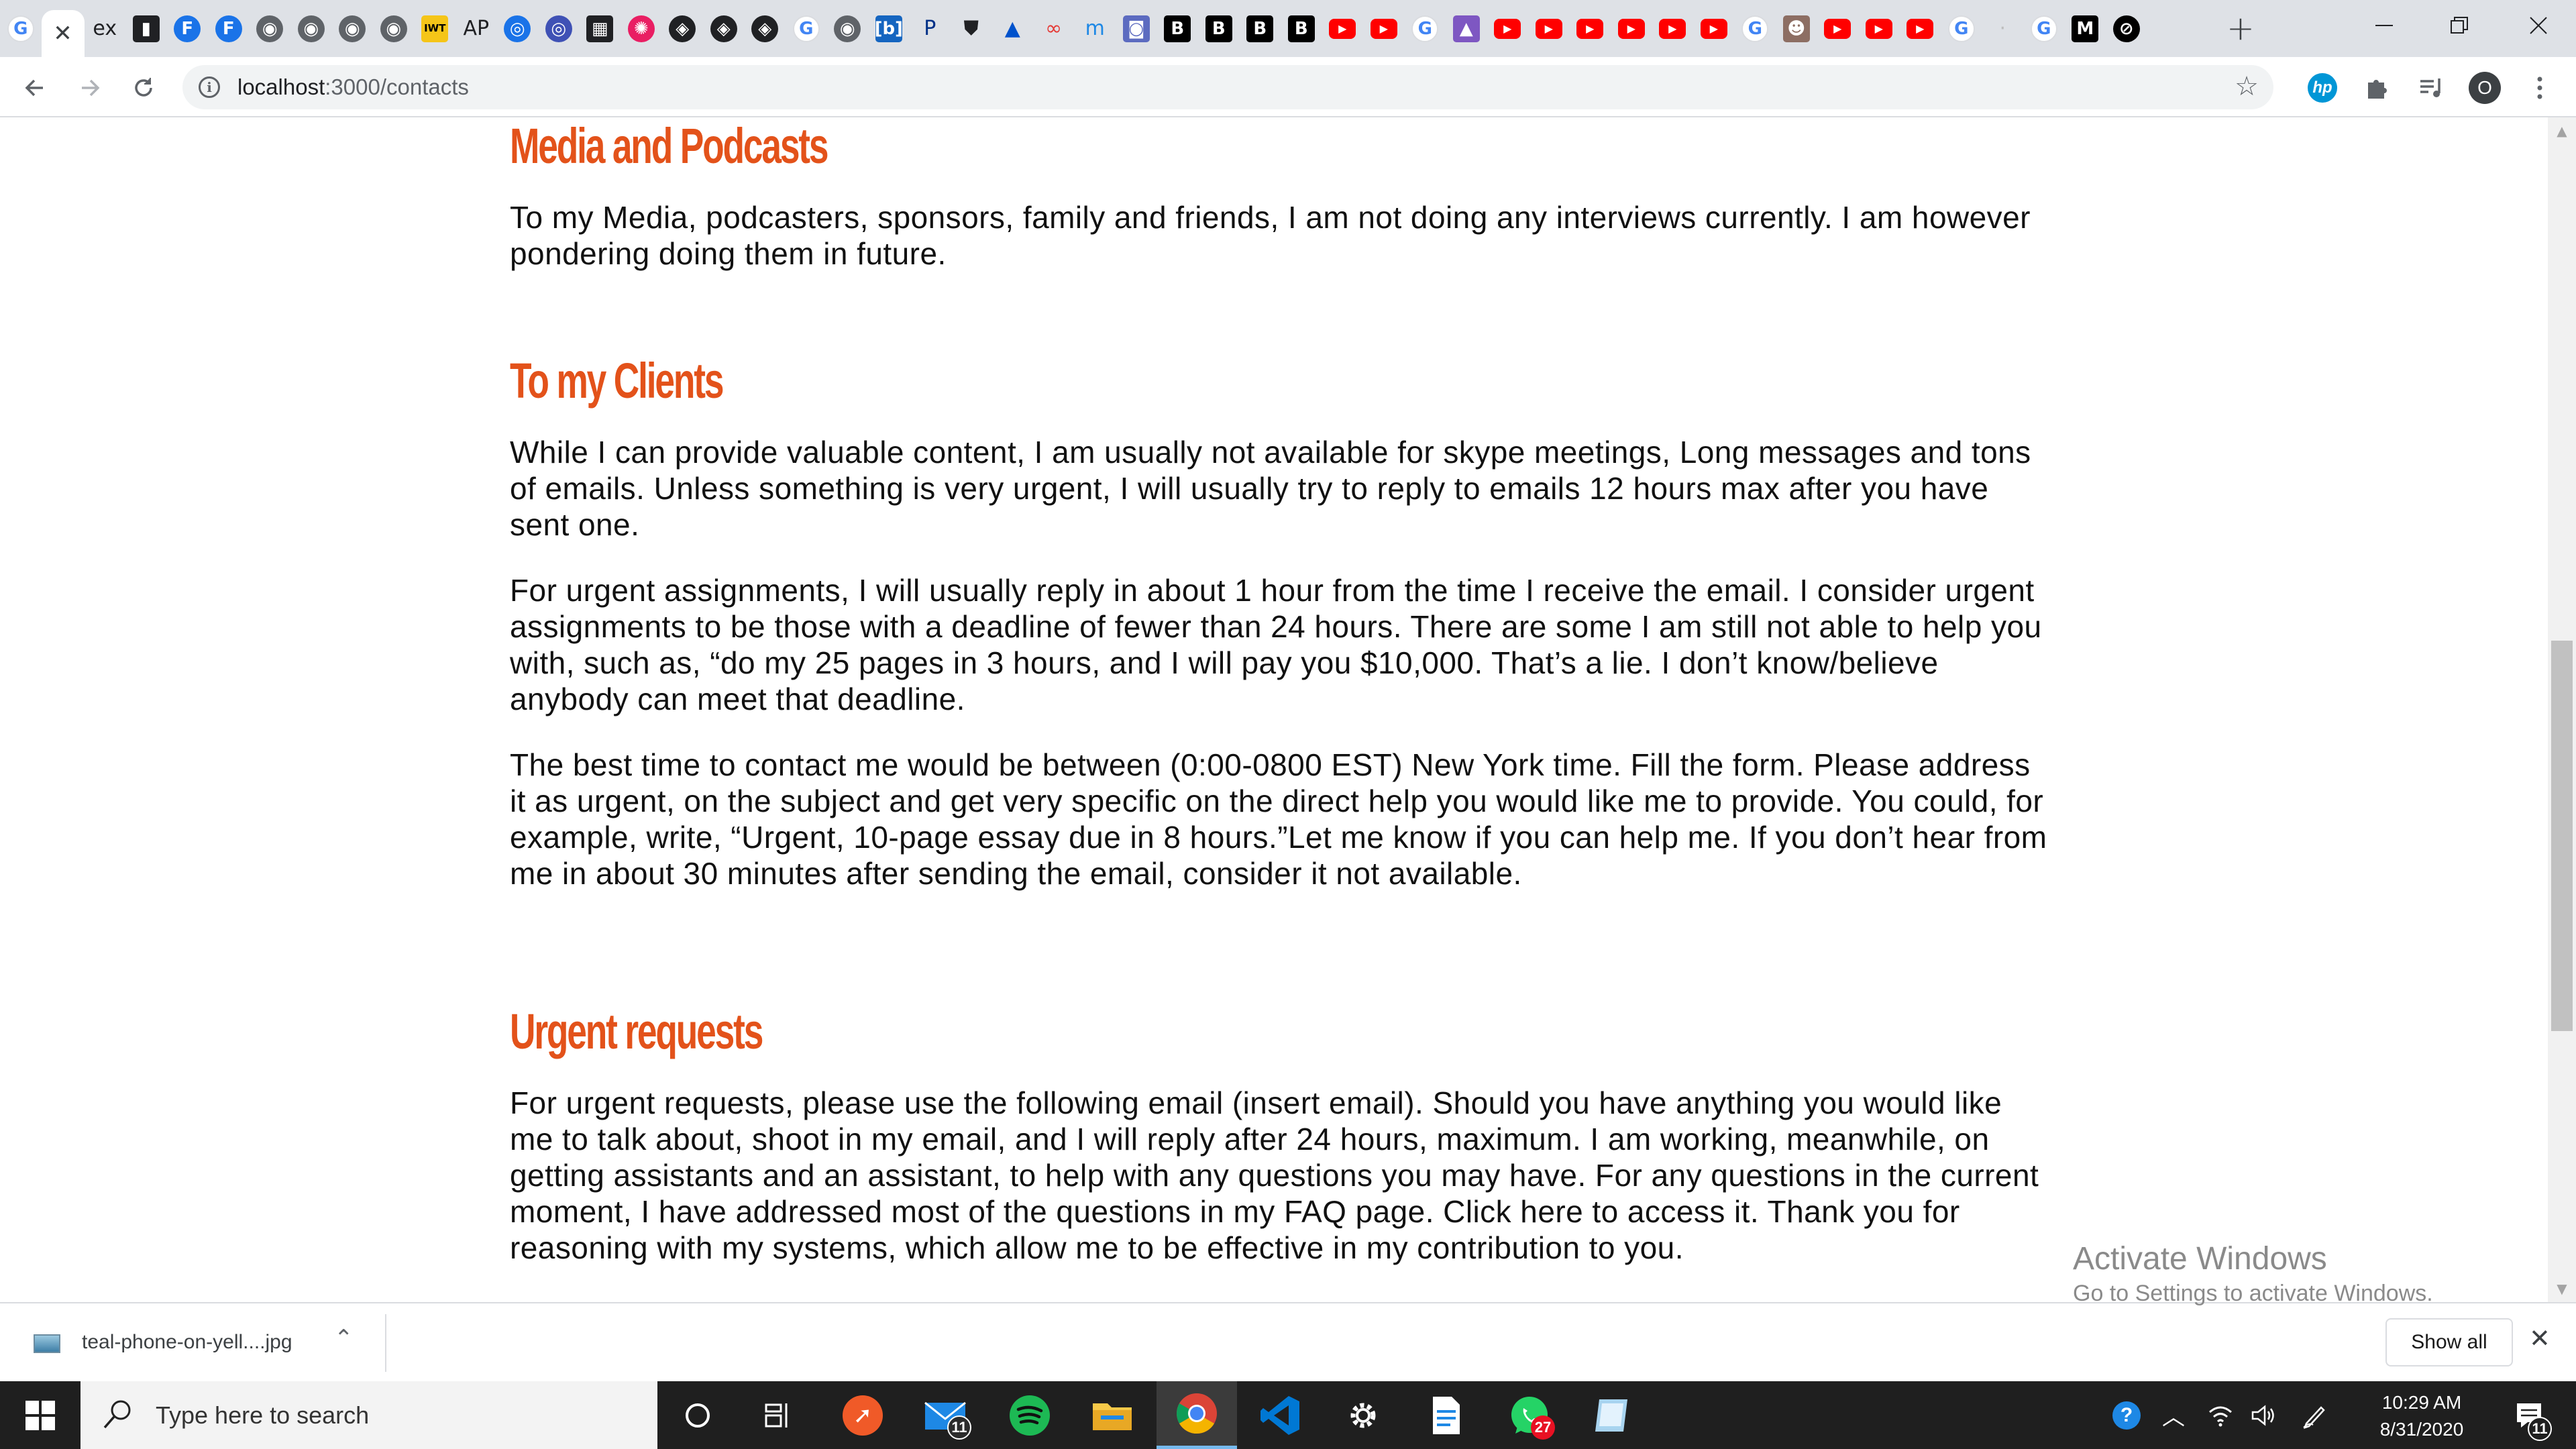 The image size is (2576, 1449). Describe the element at coordinates (2484, 87) in the screenshot. I see `profile-button: O` at that location.